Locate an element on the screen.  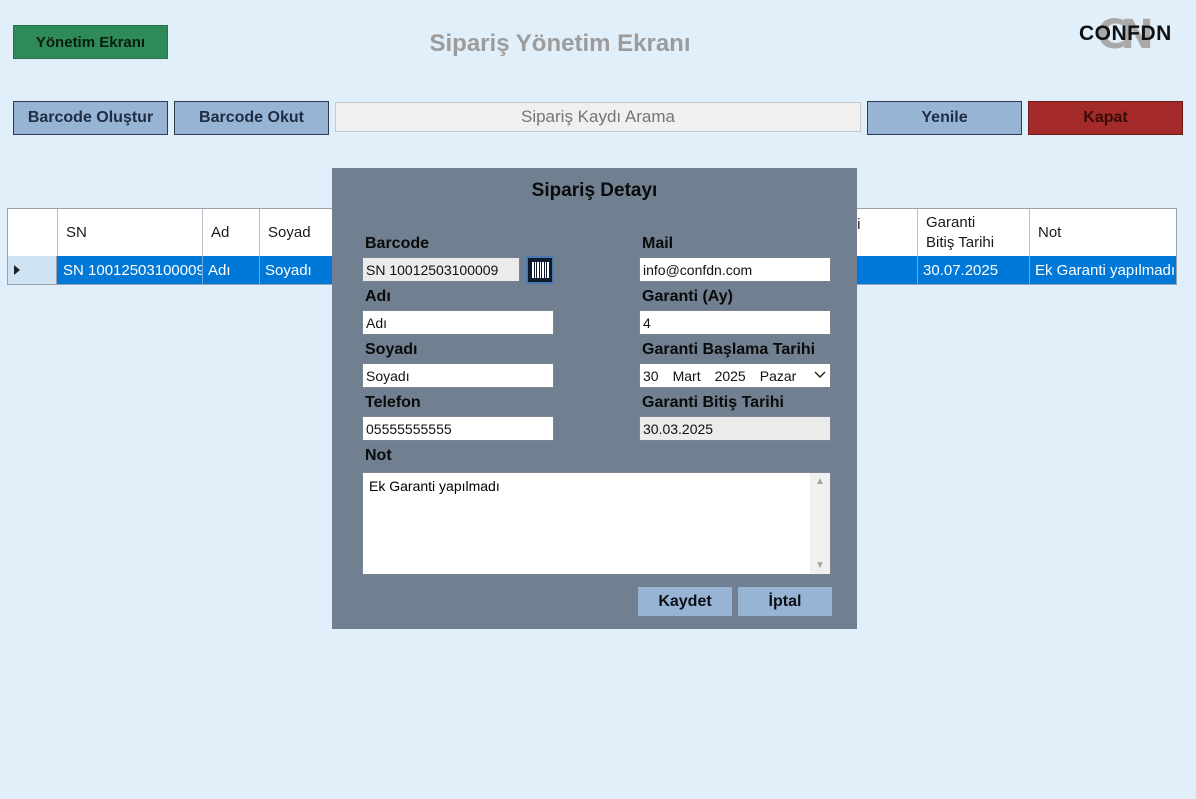
name-field is located at coordinates (458, 322).